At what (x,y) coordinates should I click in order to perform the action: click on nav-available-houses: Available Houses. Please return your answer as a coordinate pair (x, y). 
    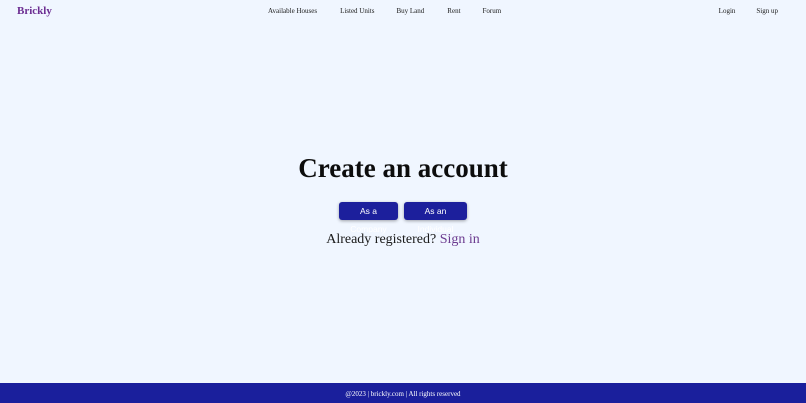
    Looking at the image, I should click on (292, 11).